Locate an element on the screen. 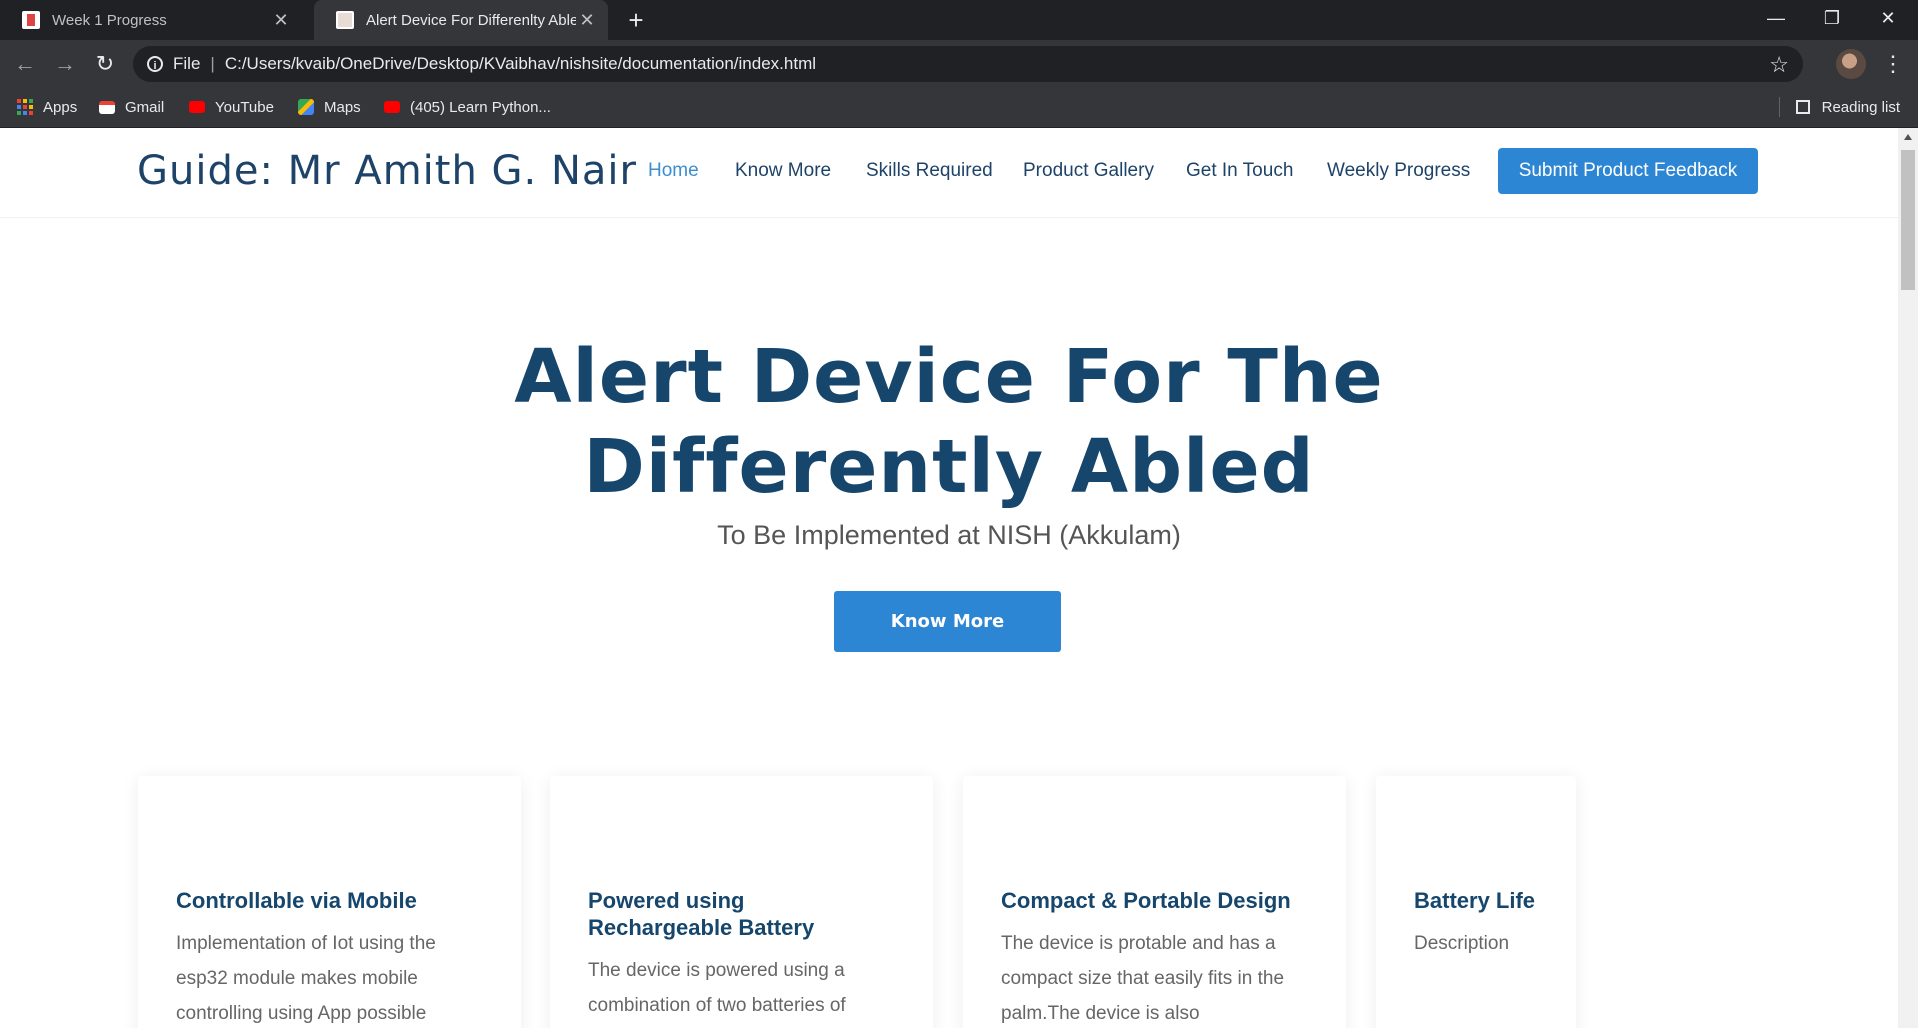 This screenshot has width=1918, height=1028. bookmark-maps: Maps is located at coordinates (329, 107).